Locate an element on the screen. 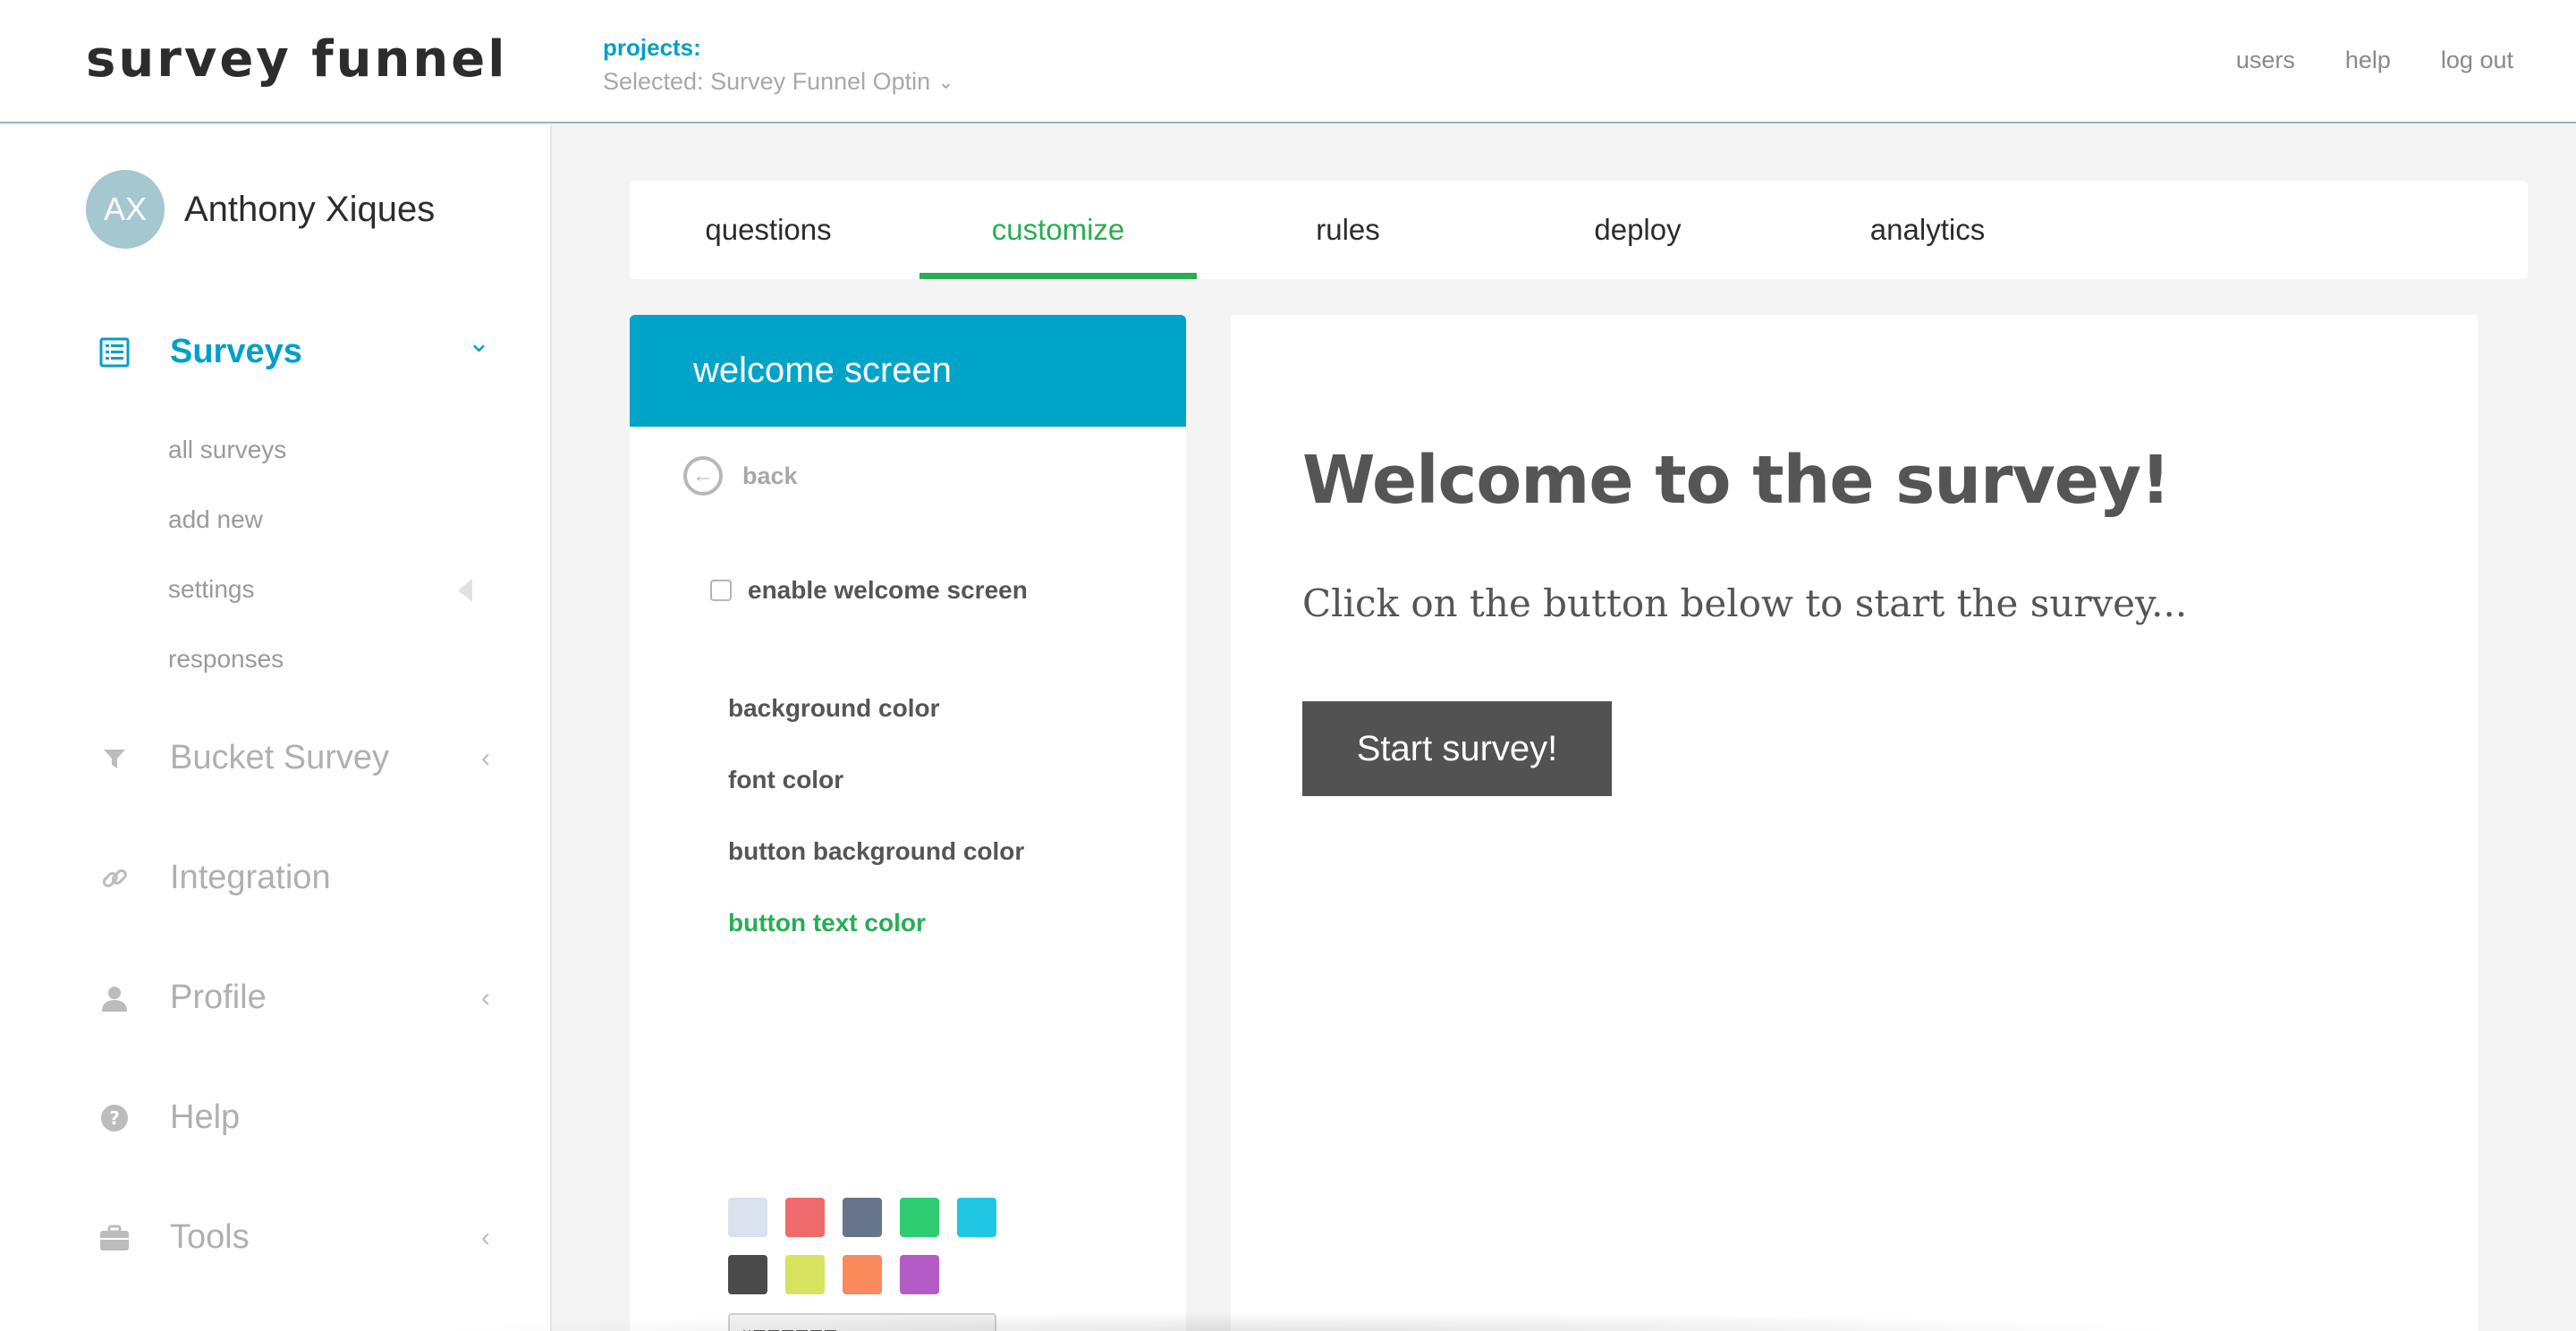 The image size is (2576, 1331). help-link: help is located at coordinates (2368, 61).